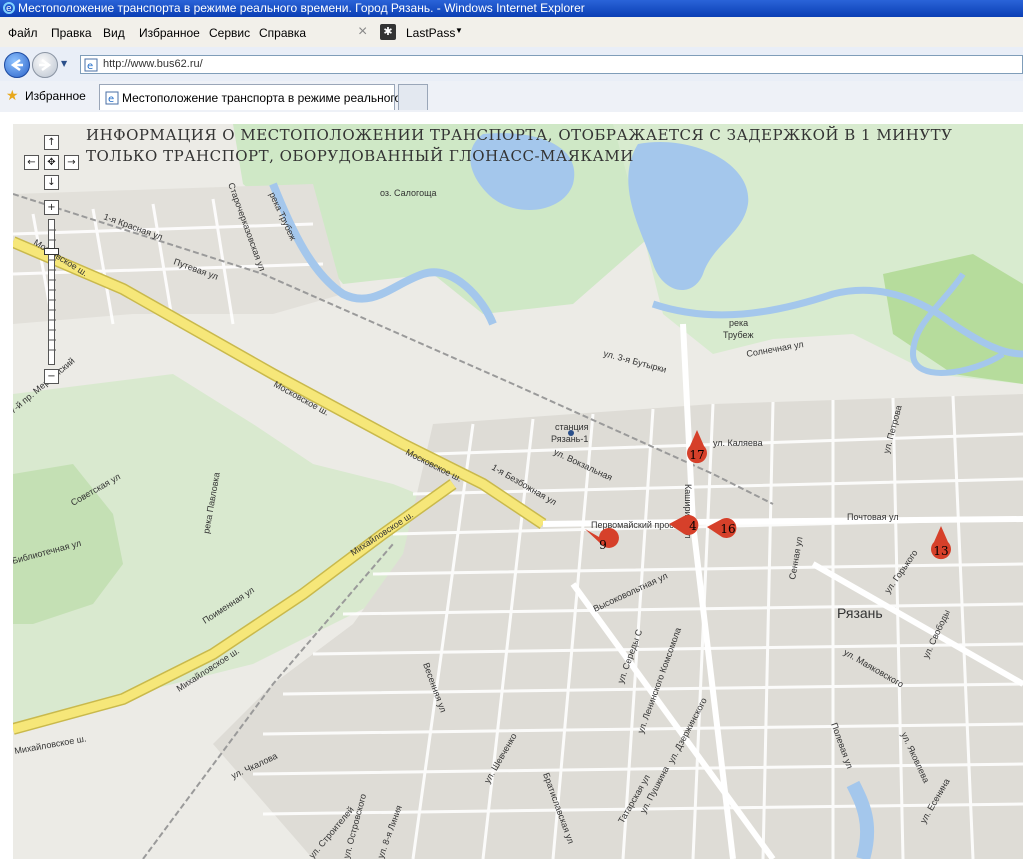 This screenshot has height=859, width=1023. Describe the element at coordinates (413, 97) in the screenshot. I see `new-tab-button` at that location.